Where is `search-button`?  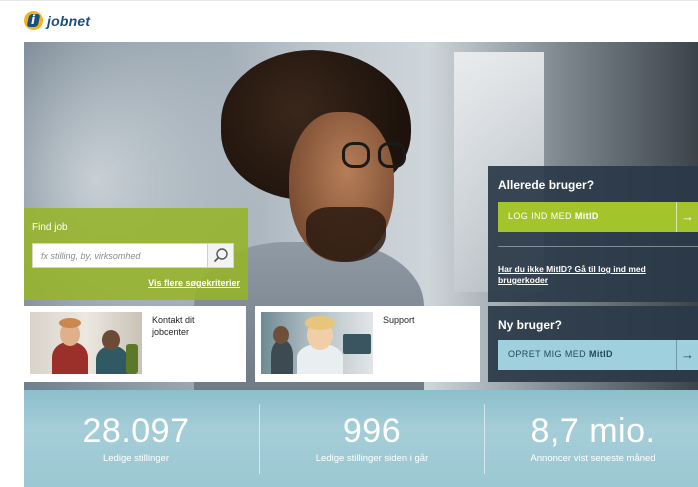 search-button is located at coordinates (220, 255).